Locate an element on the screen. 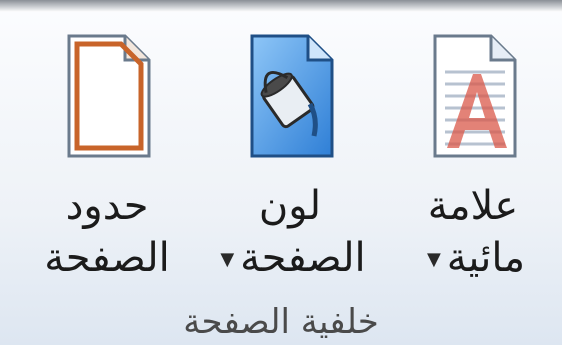  watermark-icon is located at coordinates (475, 96).